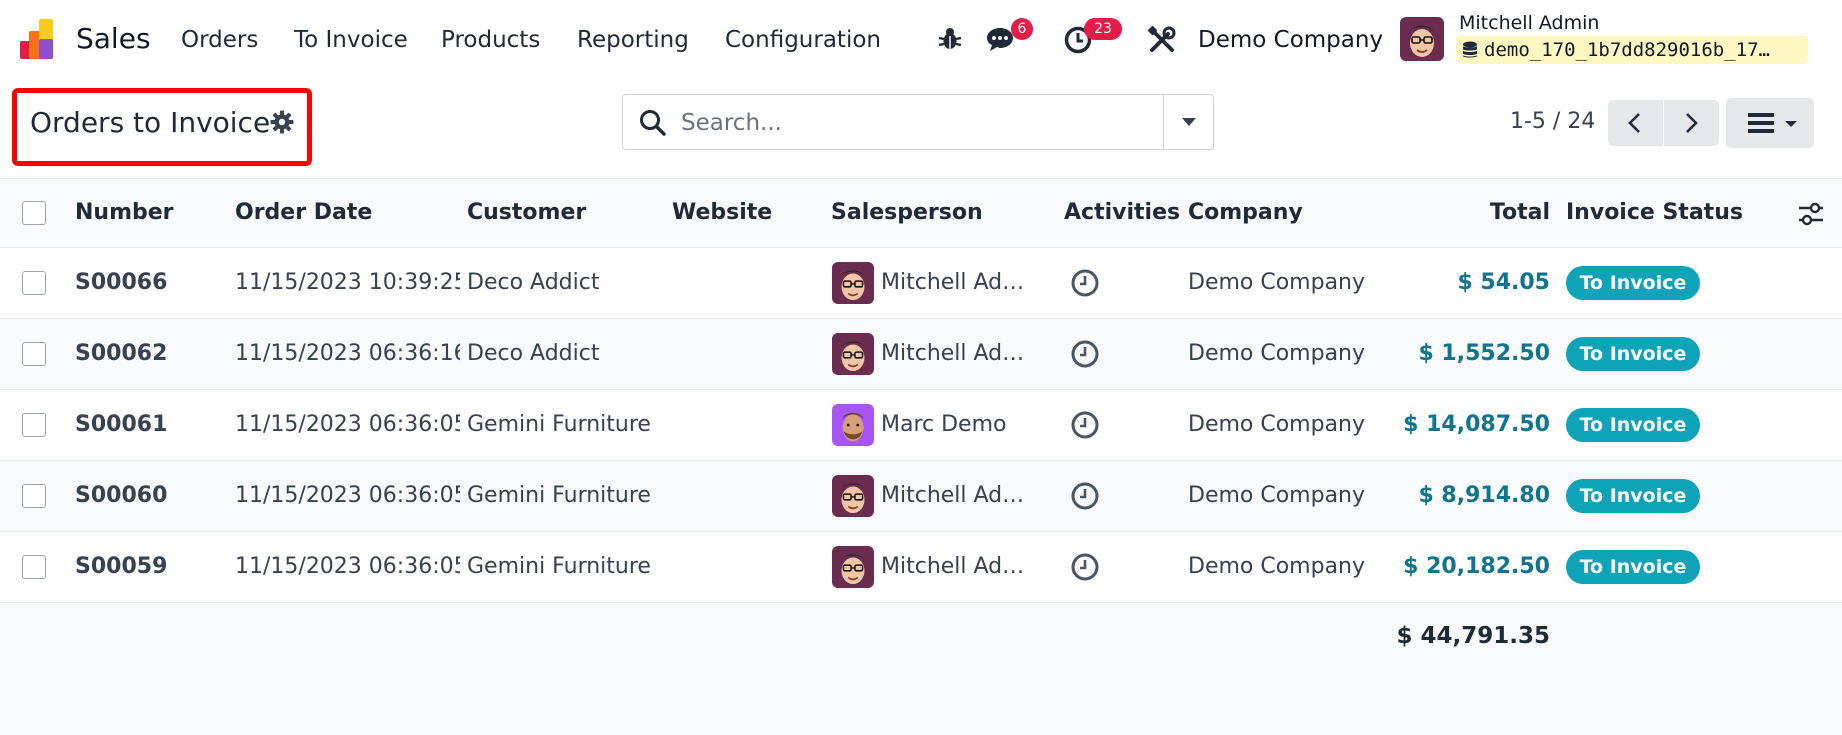 The width and height of the screenshot is (1842, 735). What do you see at coordinates (1811, 214) in the screenshot?
I see `column-settings-icon` at bounding box center [1811, 214].